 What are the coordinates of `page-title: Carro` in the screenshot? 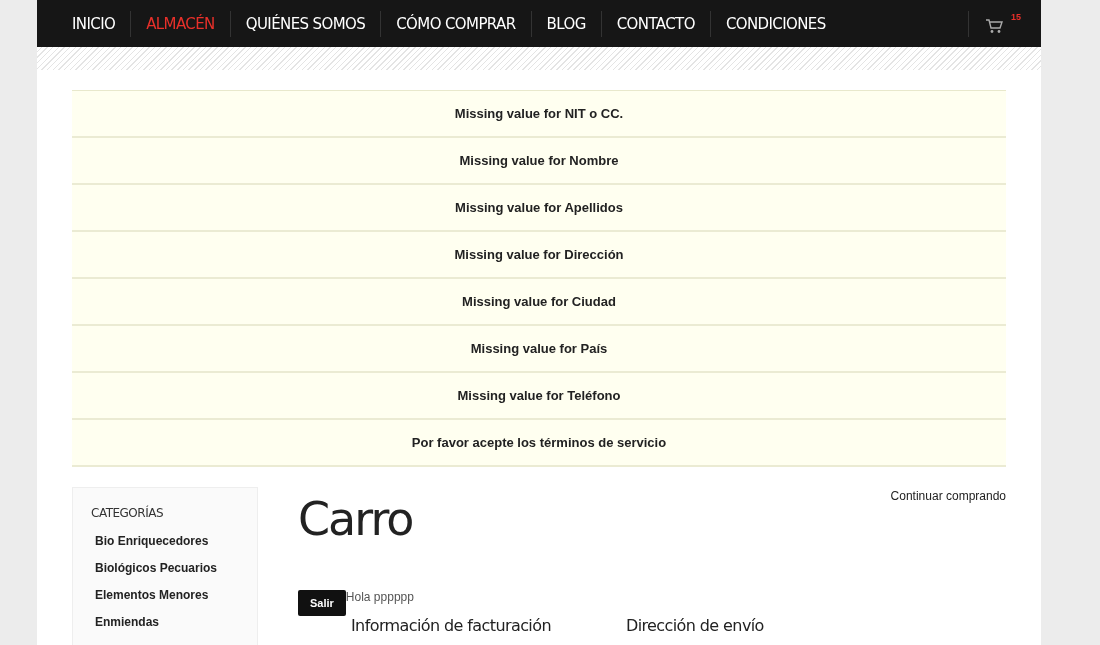 It's located at (355, 519).